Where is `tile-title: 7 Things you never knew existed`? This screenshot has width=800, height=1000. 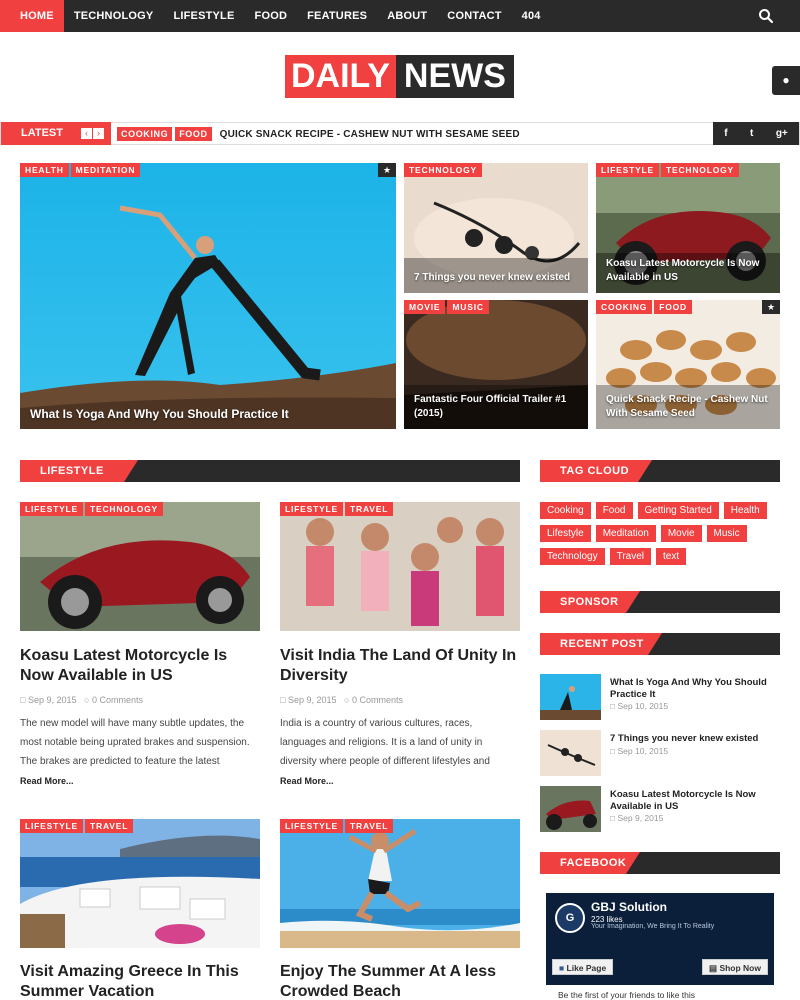
tile-title: 7 Things you never knew existed is located at coordinates (496, 278).